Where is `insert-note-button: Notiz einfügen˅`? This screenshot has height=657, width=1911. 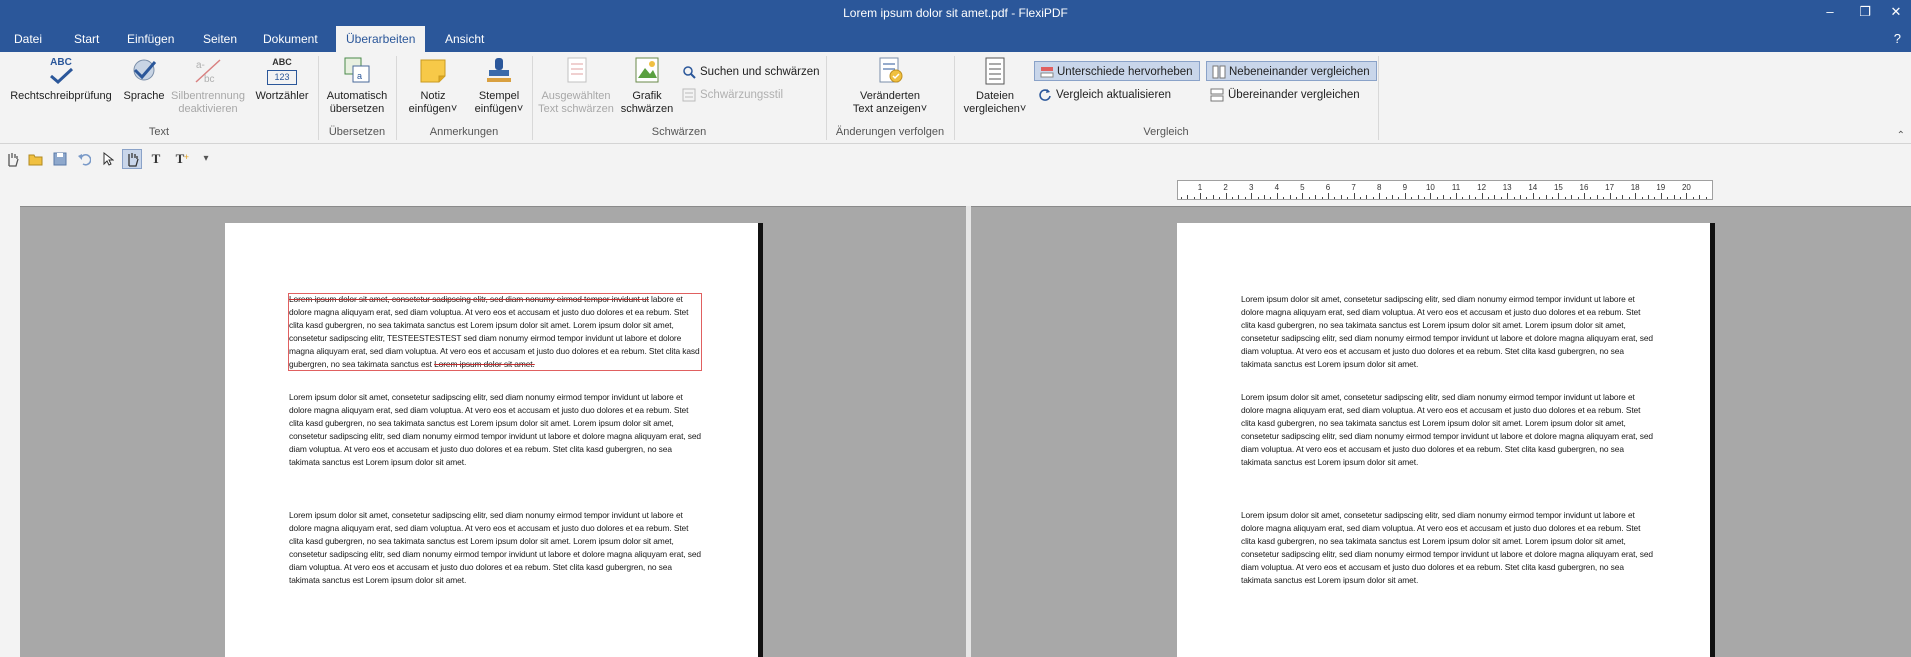
insert-note-button: Notiz einfügen˅ is located at coordinates (433, 86).